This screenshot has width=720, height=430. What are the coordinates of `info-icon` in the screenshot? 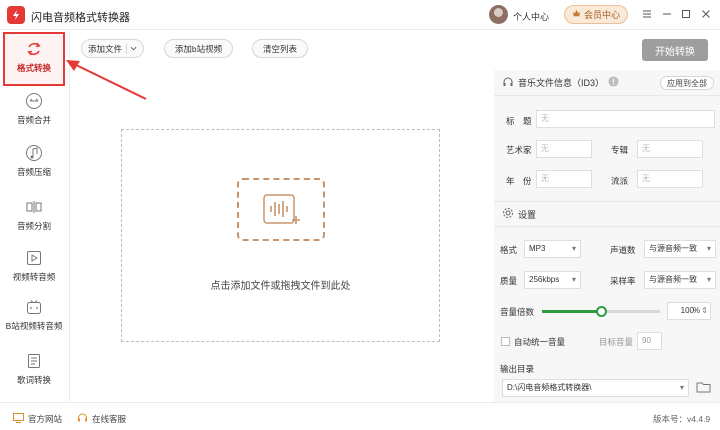 It's located at (613, 82).